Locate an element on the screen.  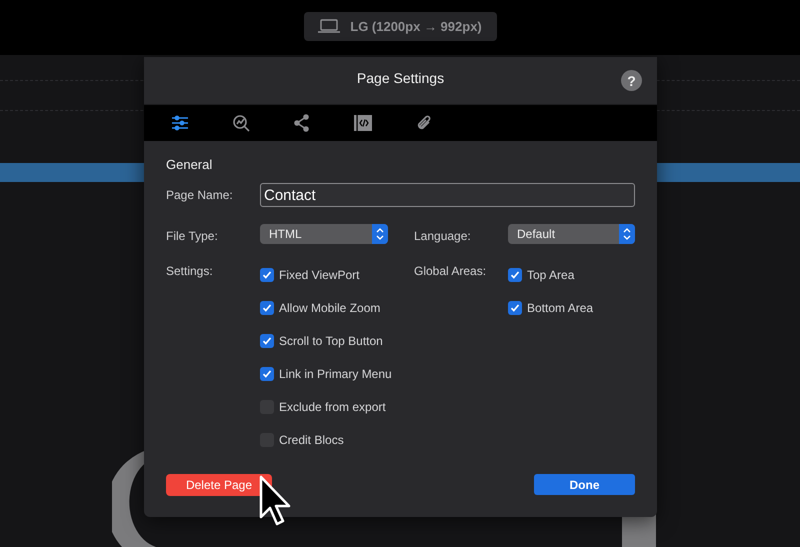
checkbox-label: Link in Primary Menu is located at coordinates (335, 373).